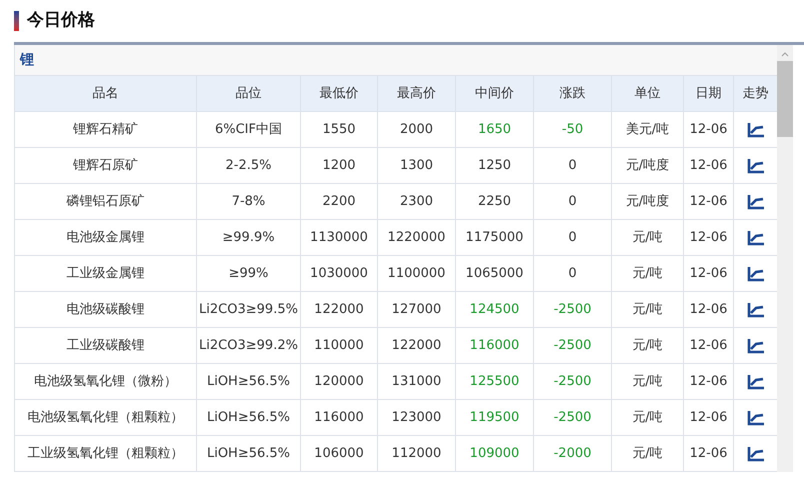 This screenshot has width=804, height=478. I want to click on mid-price: 116000, so click(495, 345).